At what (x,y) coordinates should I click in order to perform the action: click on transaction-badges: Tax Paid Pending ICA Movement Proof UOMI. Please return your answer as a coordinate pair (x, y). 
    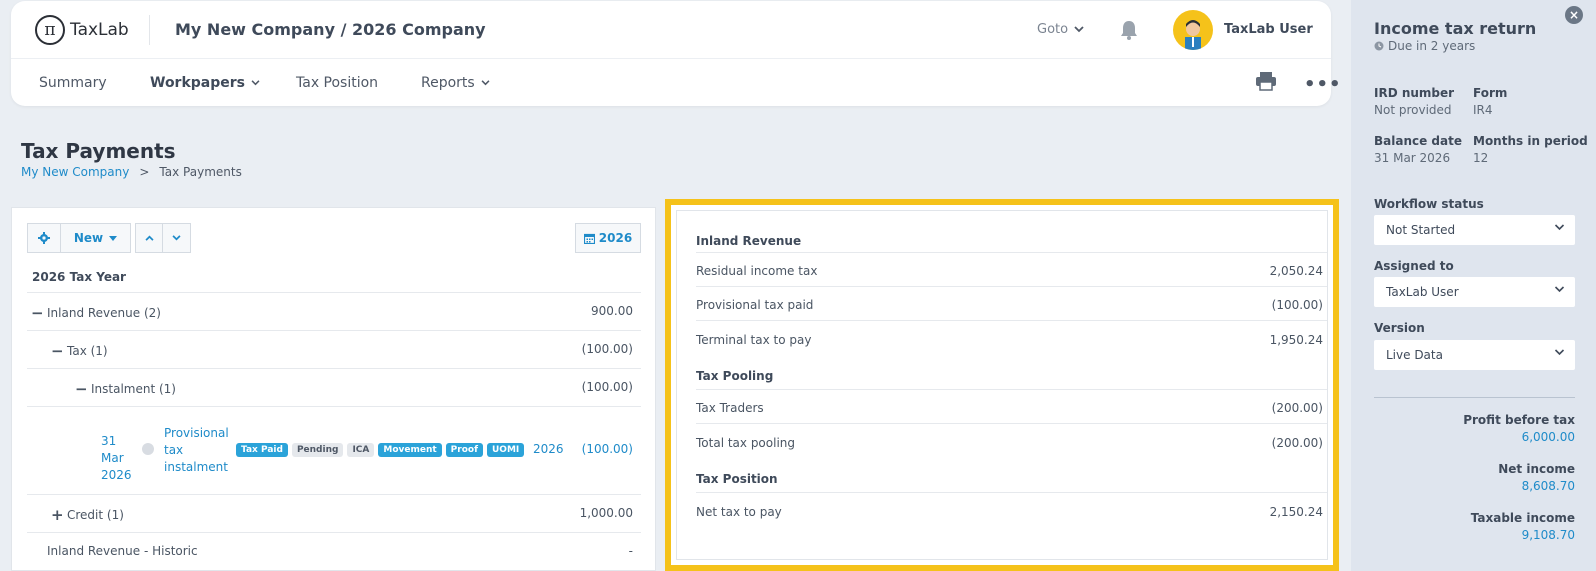
    Looking at the image, I should click on (382, 450).